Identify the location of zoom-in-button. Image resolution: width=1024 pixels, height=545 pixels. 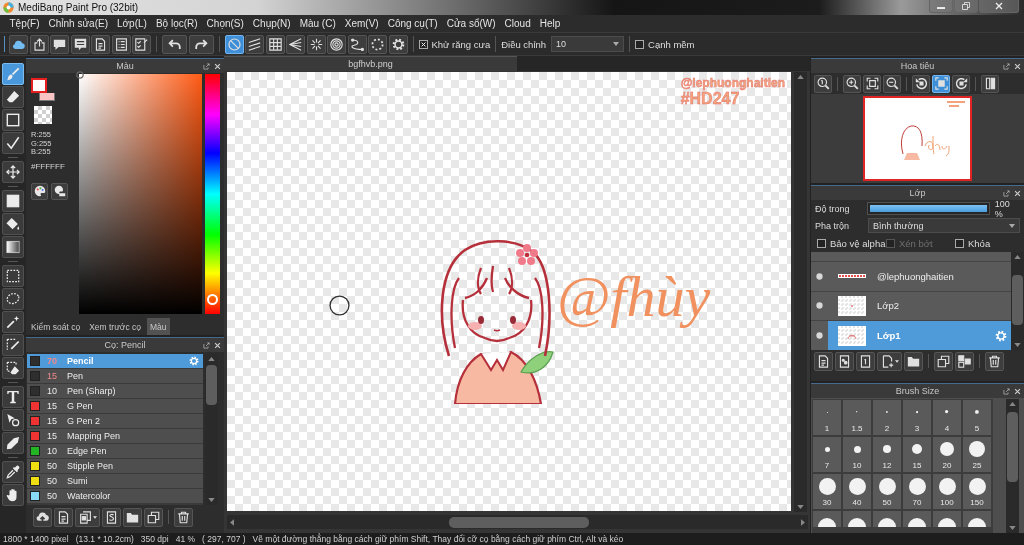
(852, 83).